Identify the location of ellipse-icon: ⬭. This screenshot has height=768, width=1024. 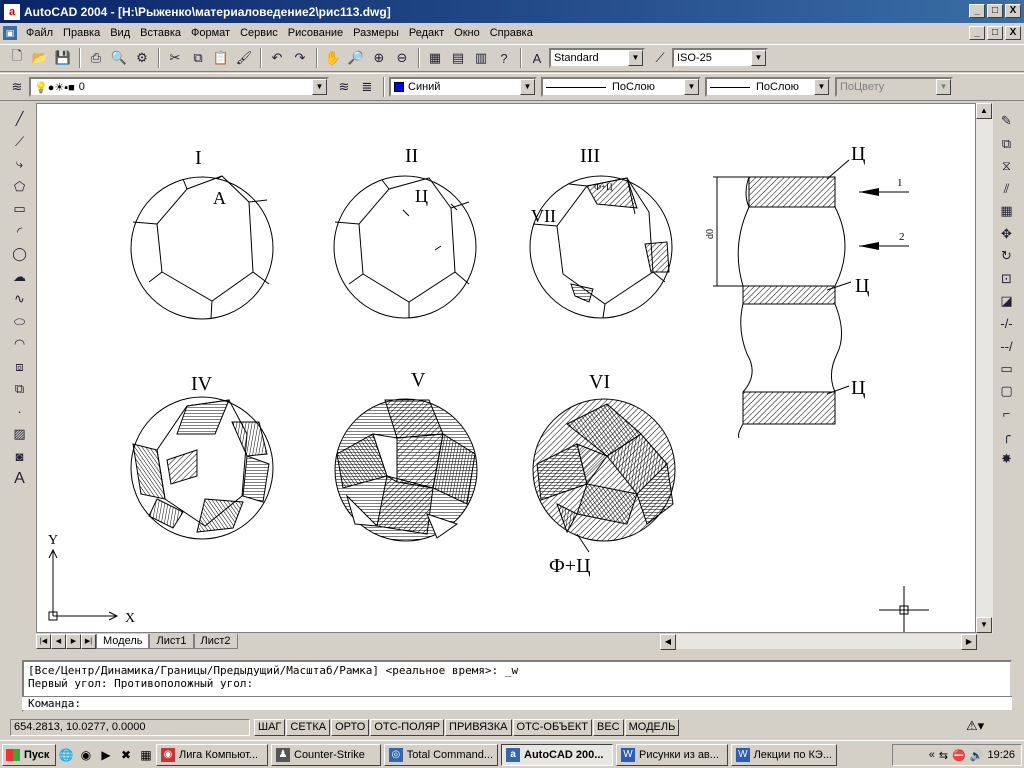
(20, 322).